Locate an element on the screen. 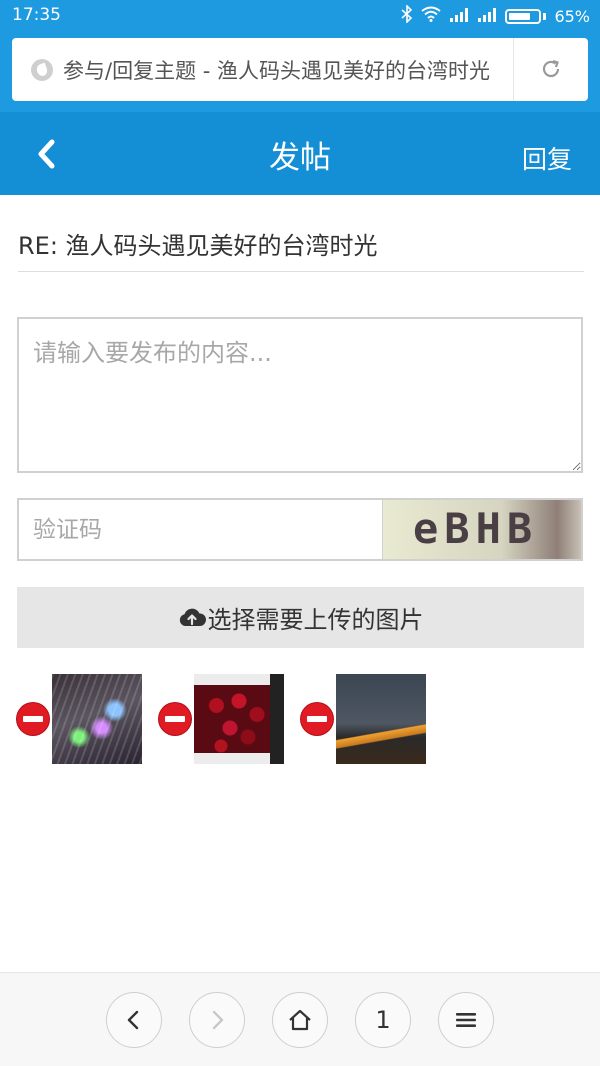 This screenshot has height=1066, width=600. home-icon is located at coordinates (300, 1020).